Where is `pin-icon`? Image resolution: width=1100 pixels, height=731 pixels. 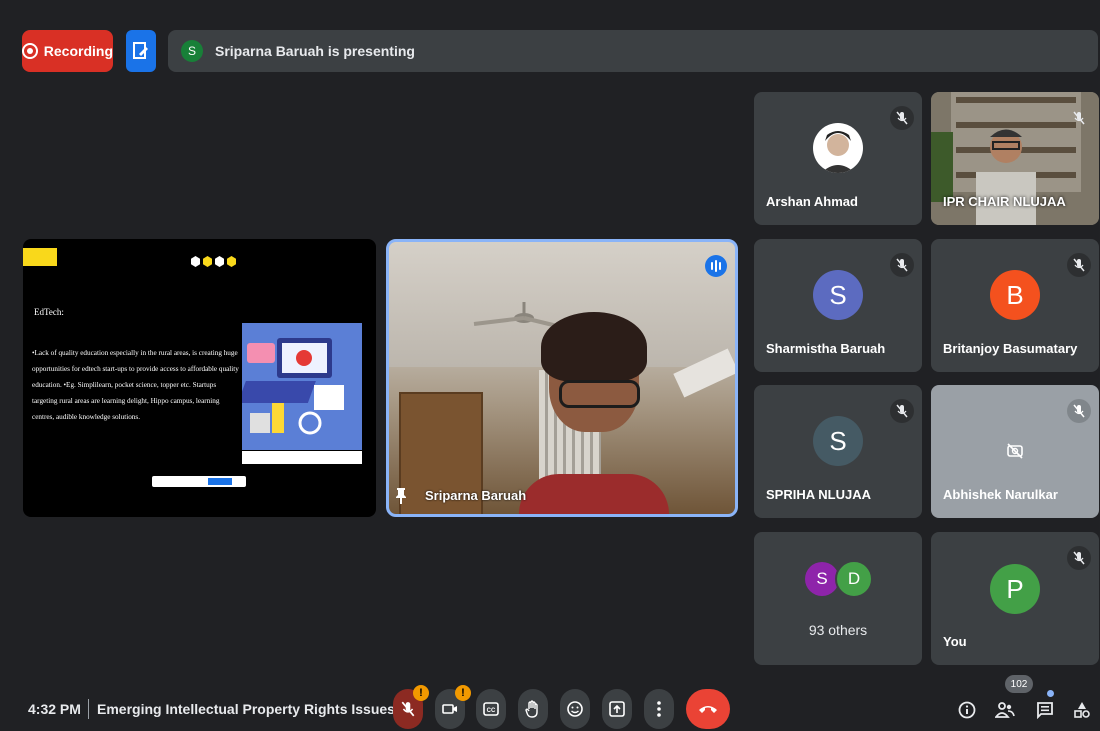 pin-icon is located at coordinates (401, 496).